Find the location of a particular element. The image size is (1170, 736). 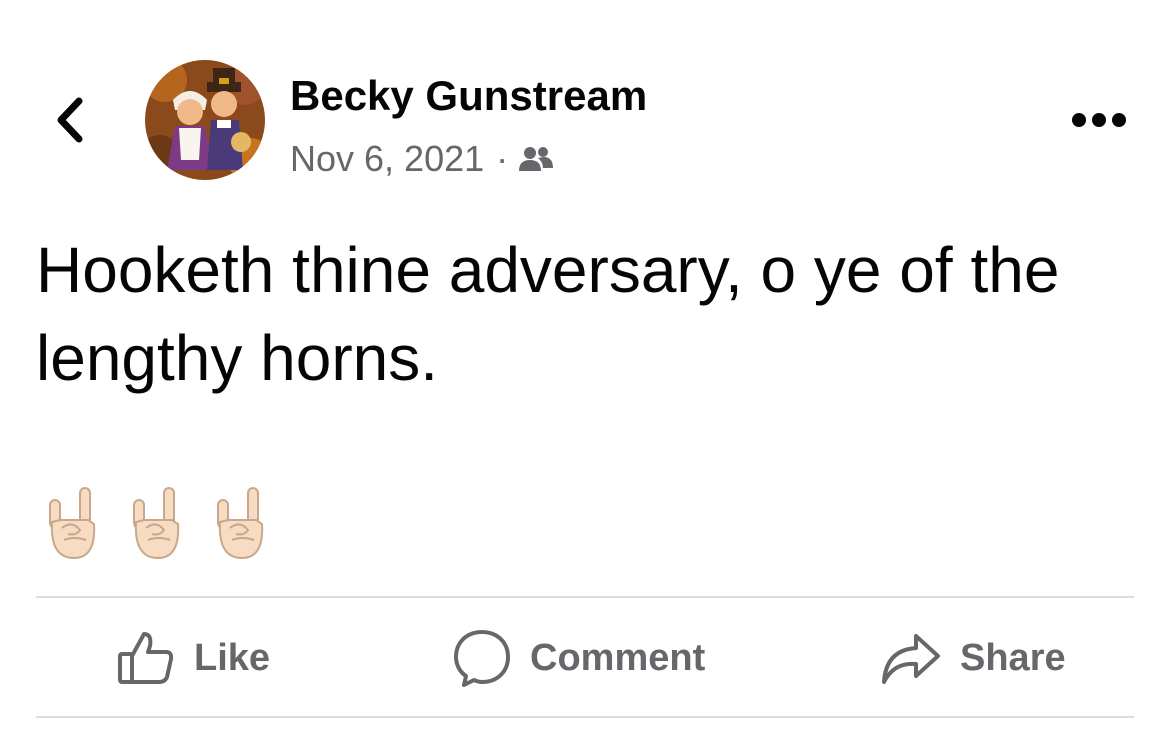

post-meta: Nov 6, 2021 · is located at coordinates (422, 159).